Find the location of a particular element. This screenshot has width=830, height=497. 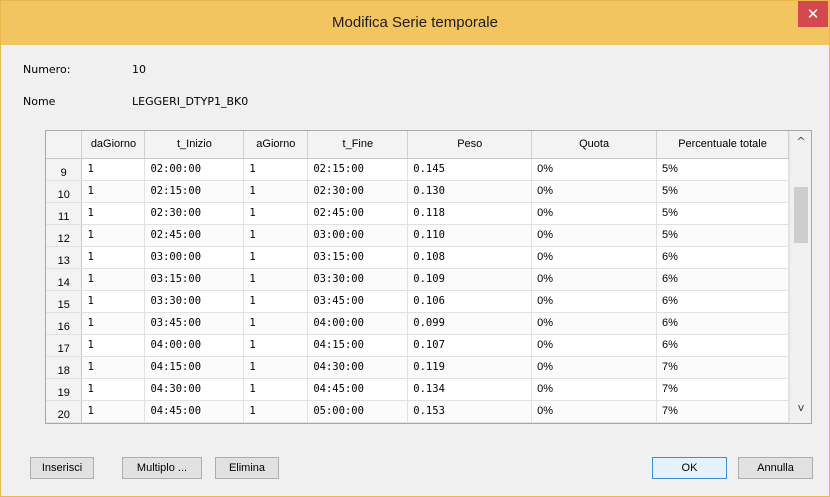

table-cell: 0.134 is located at coordinates (470, 389).